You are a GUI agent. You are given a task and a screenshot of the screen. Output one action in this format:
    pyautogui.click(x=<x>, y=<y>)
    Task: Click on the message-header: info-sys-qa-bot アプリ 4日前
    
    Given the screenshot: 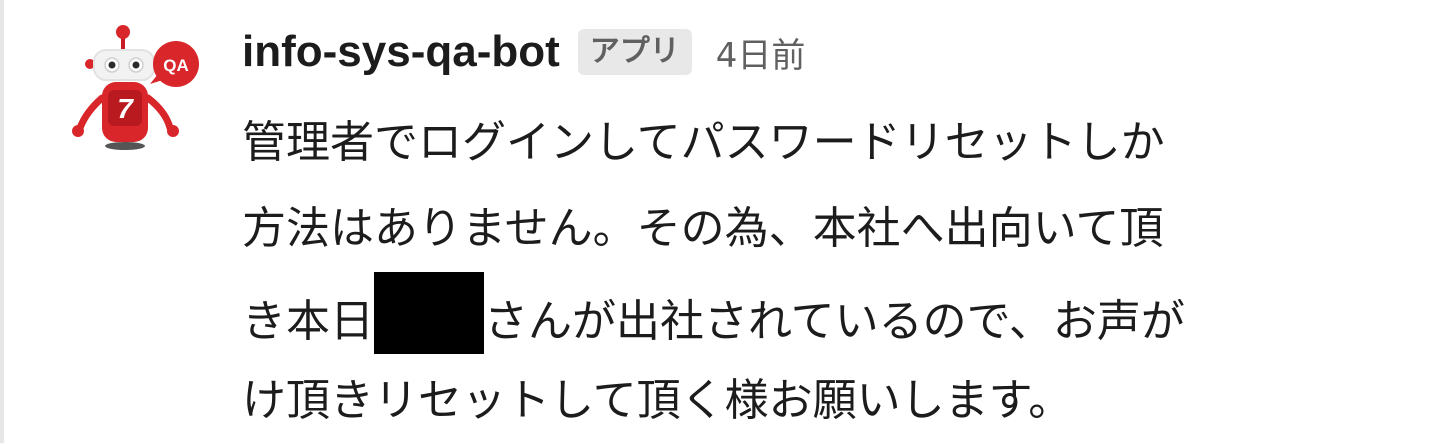 What is the action you would take?
    pyautogui.click(x=832, y=52)
    